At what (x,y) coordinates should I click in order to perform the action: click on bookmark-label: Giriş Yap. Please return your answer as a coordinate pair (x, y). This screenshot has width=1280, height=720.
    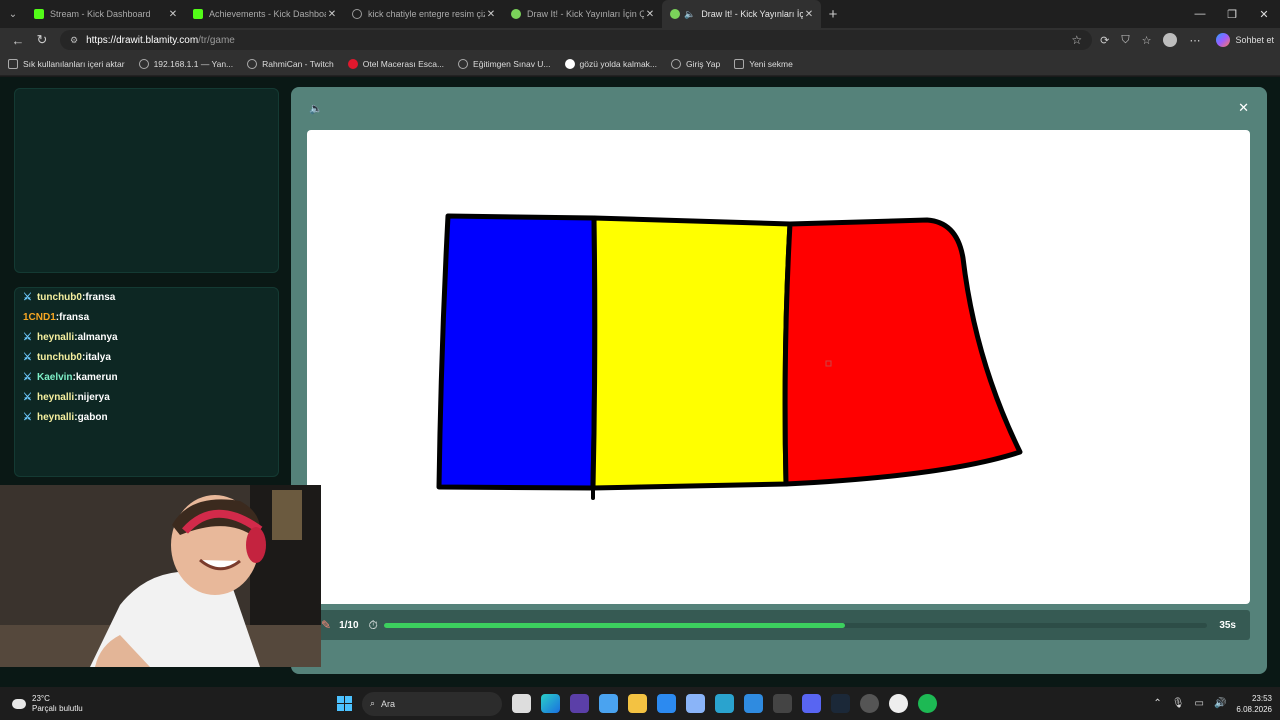
    Looking at the image, I should click on (703, 63).